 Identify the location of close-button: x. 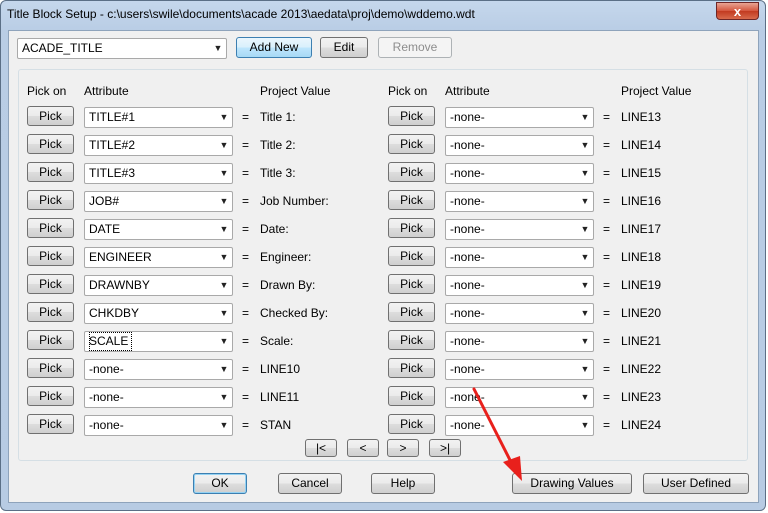
(737, 11).